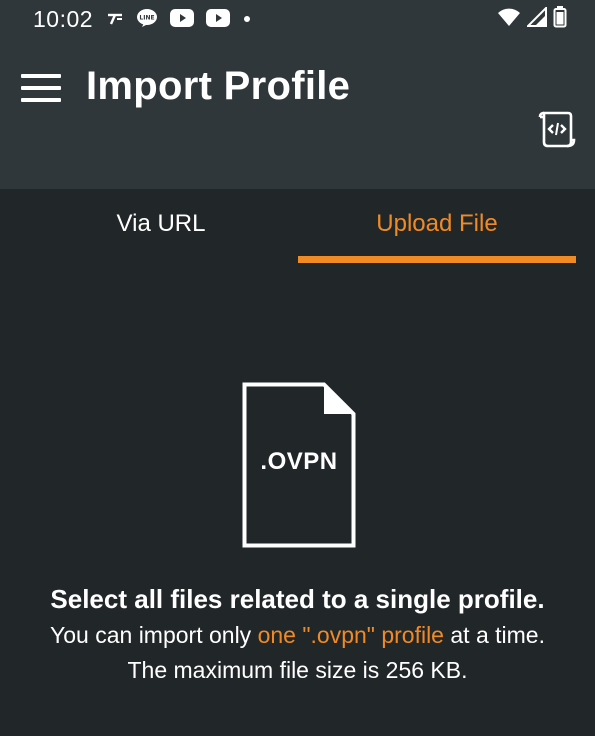 The image size is (595, 736). Describe the element at coordinates (63, 19) in the screenshot. I see `status-time: 10:02` at that location.